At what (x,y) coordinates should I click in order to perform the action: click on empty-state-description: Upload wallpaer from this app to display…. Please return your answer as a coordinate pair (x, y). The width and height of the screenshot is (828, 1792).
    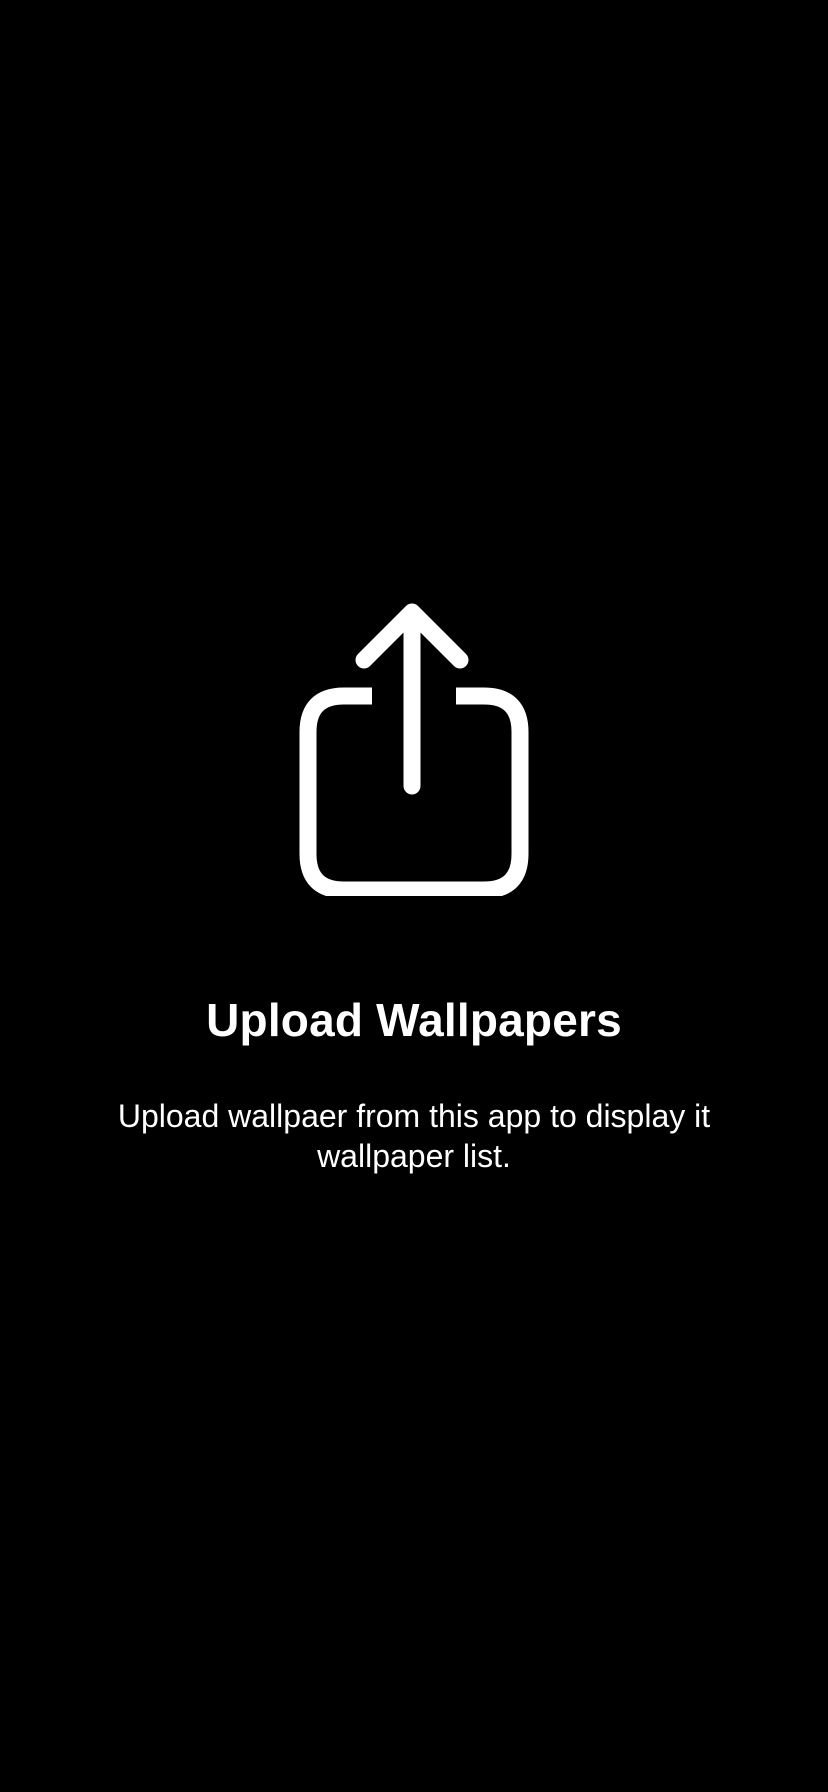
    Looking at the image, I should click on (414, 1136).